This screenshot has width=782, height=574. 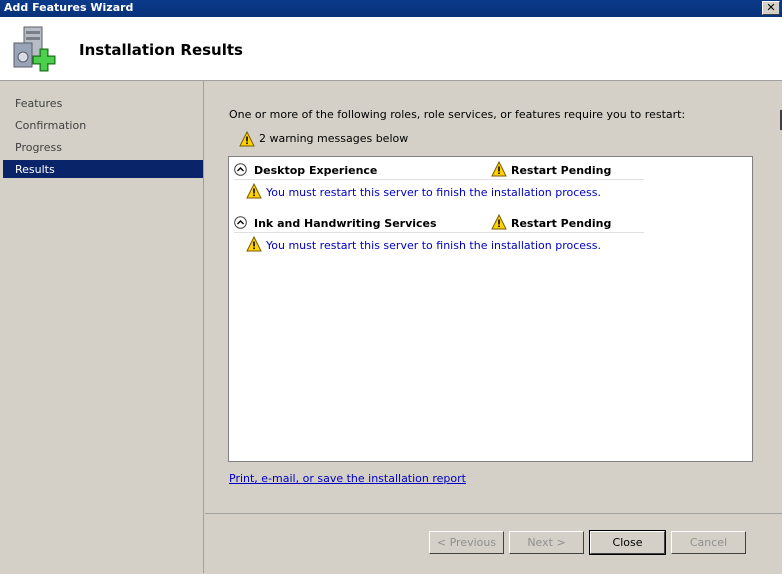 What do you see at coordinates (627, 542) in the screenshot?
I see `close-button: Close` at bounding box center [627, 542].